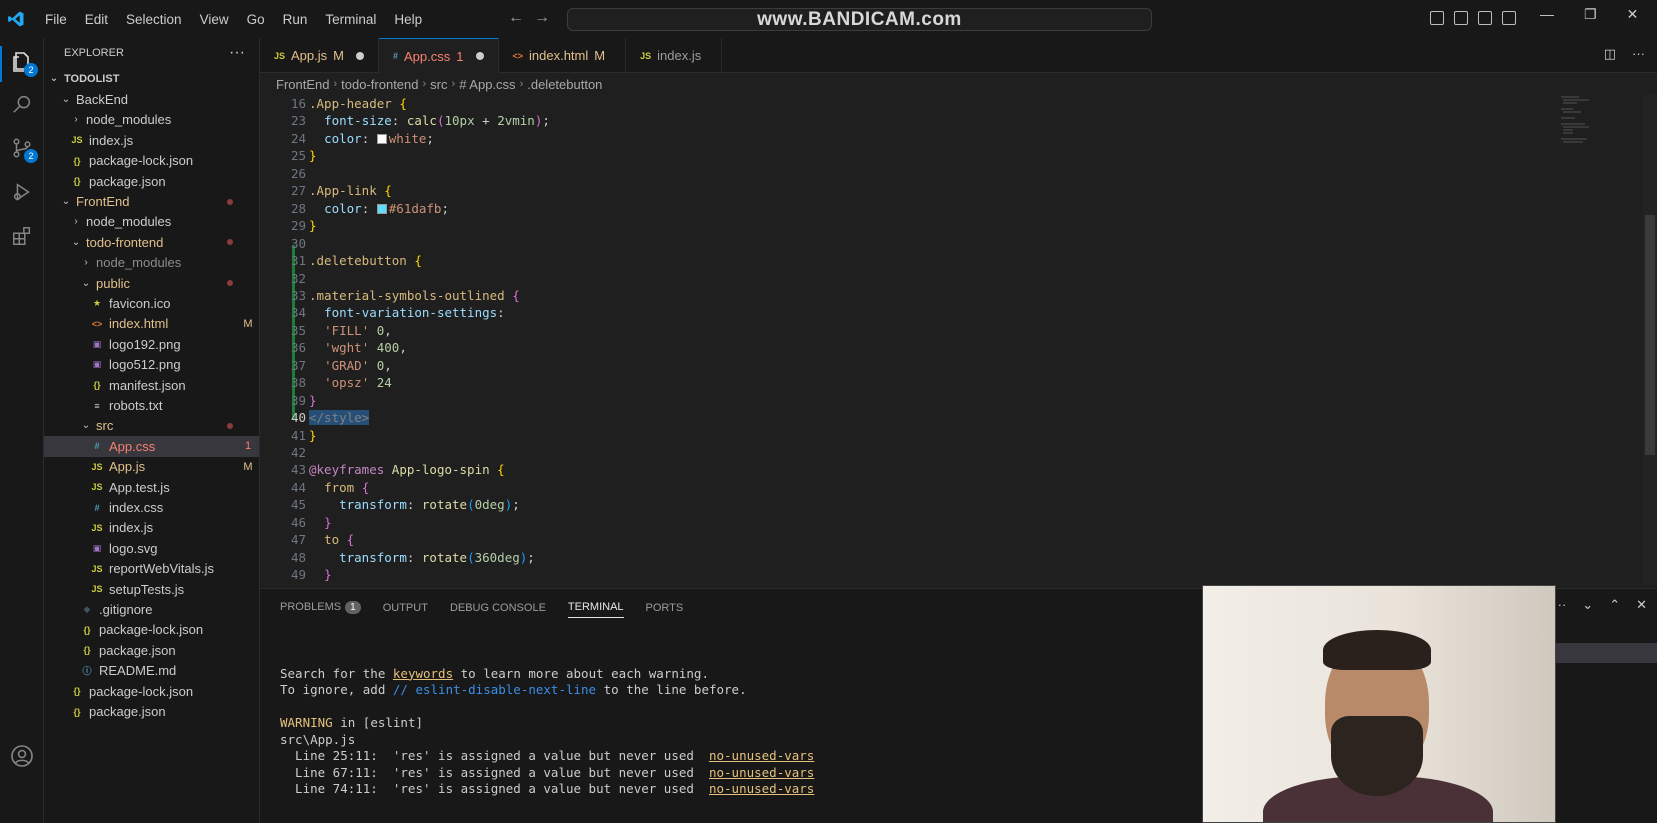  Describe the element at coordinates (151, 160) in the screenshot. I see `tree-item: {} package-lock.json` at that location.